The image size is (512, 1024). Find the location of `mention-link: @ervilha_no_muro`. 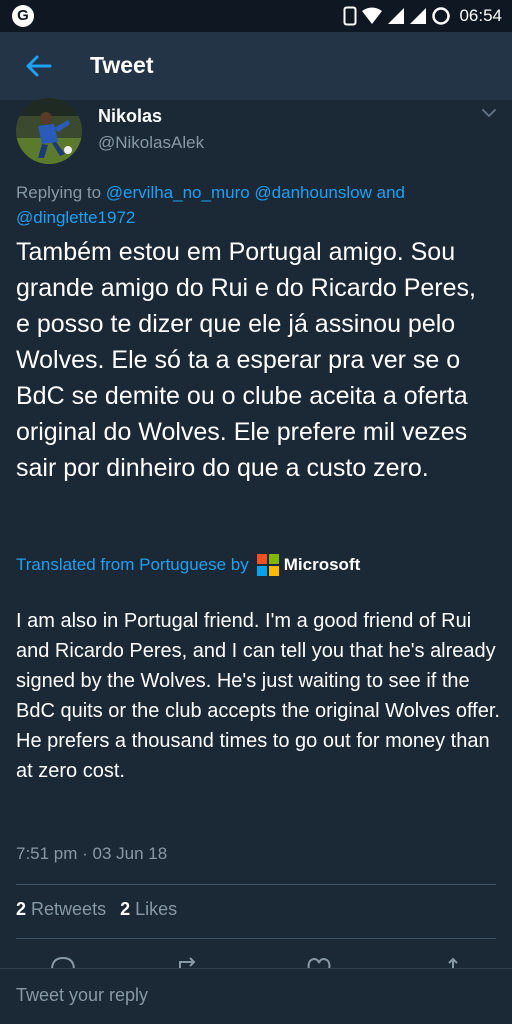

mention-link: @ervilha_no_muro is located at coordinates (178, 192).